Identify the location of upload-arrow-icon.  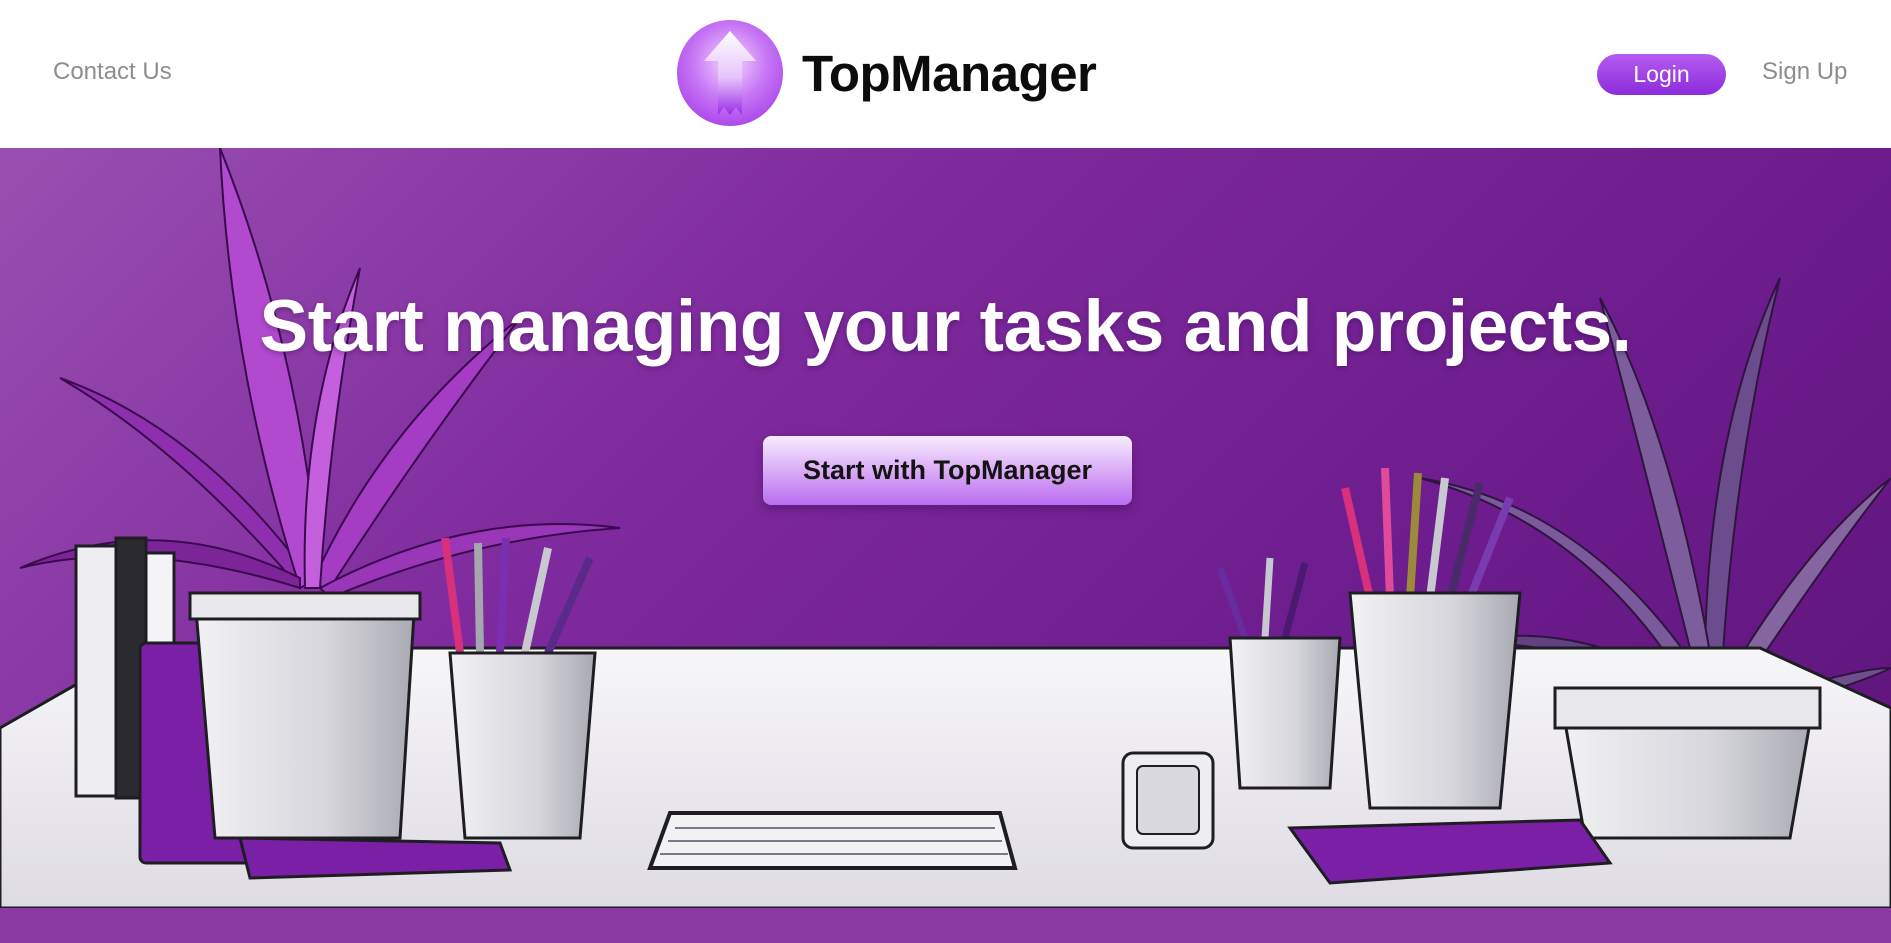
(730, 73).